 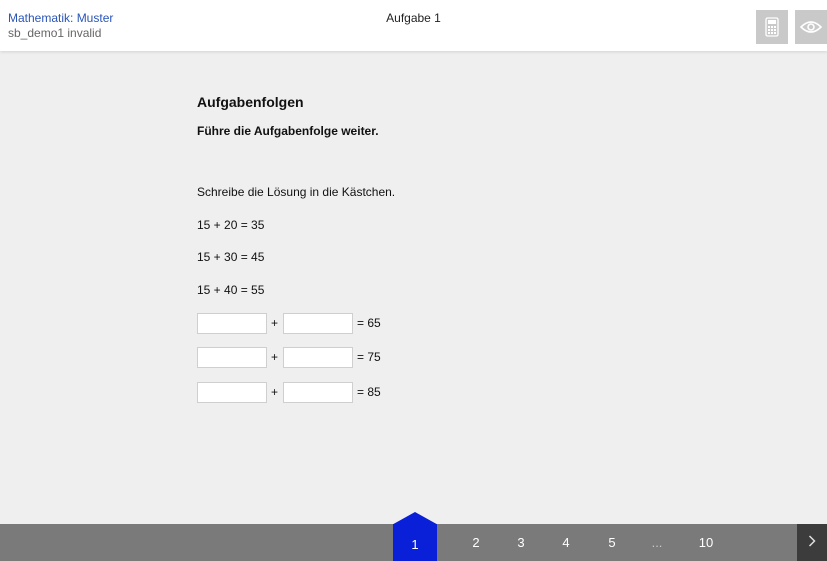 What do you see at coordinates (296, 192) in the screenshot?
I see `task-instruction: Schreibe die Lösung in die Kästchen.` at bounding box center [296, 192].